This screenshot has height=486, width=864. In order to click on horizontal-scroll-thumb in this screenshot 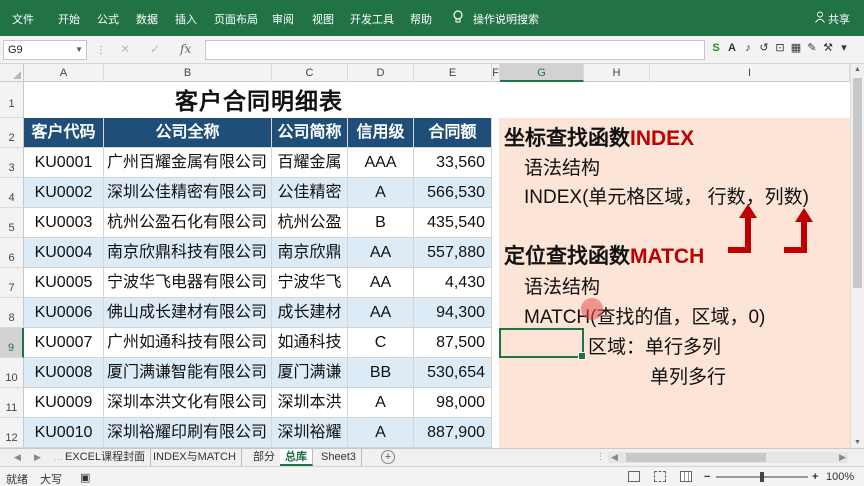, I will do `click(696, 457)`.